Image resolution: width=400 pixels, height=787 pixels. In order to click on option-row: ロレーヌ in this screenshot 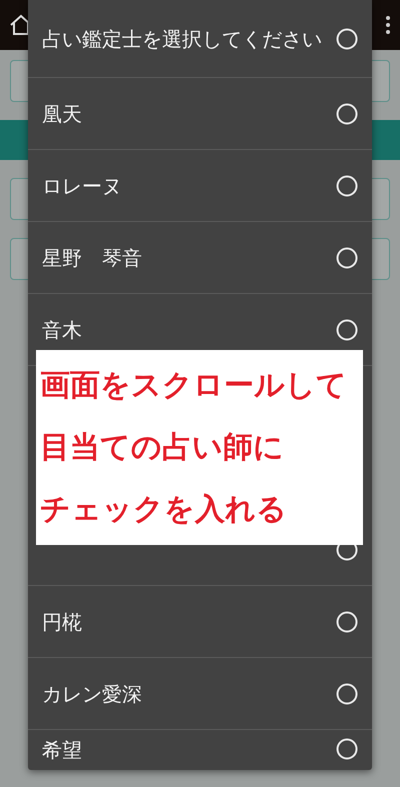, I will do `click(200, 186)`.